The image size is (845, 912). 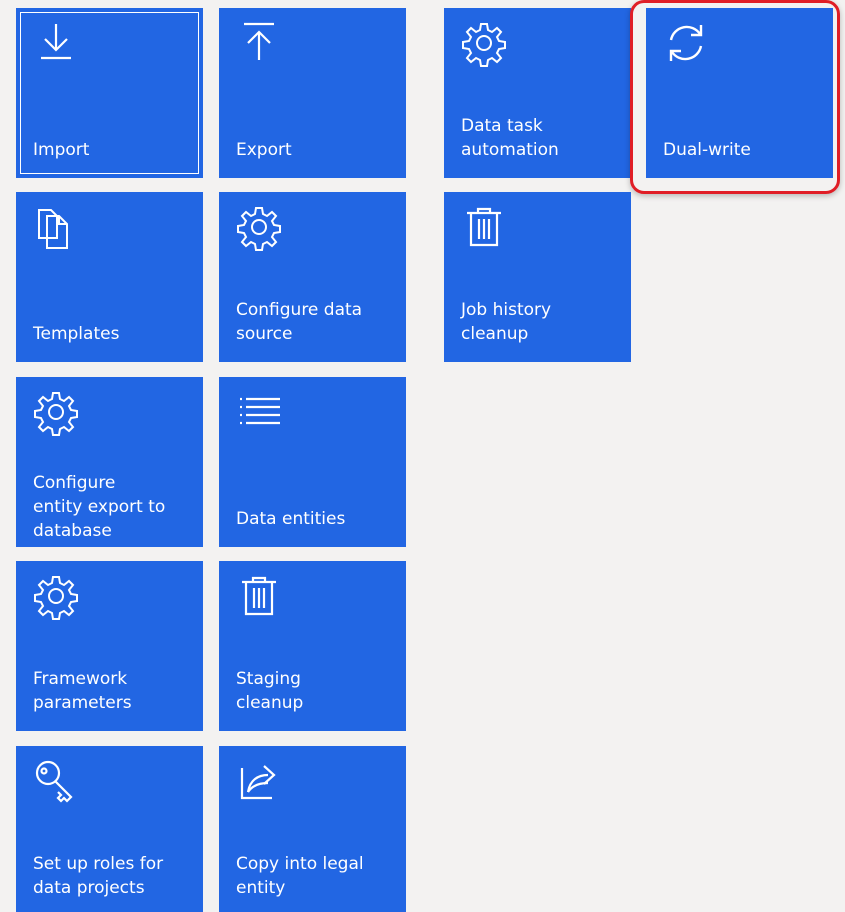 I want to click on dual-write-tile: Dual-write, so click(x=739, y=93).